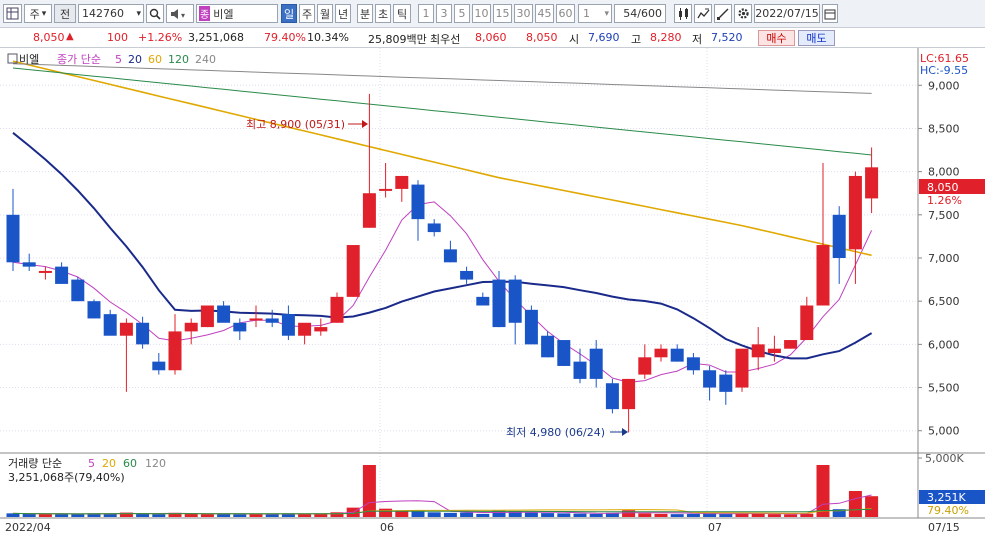 This screenshot has height=540, width=985. Describe the element at coordinates (943, 187) in the screenshot. I see `price-tag-value: 8,050` at that location.